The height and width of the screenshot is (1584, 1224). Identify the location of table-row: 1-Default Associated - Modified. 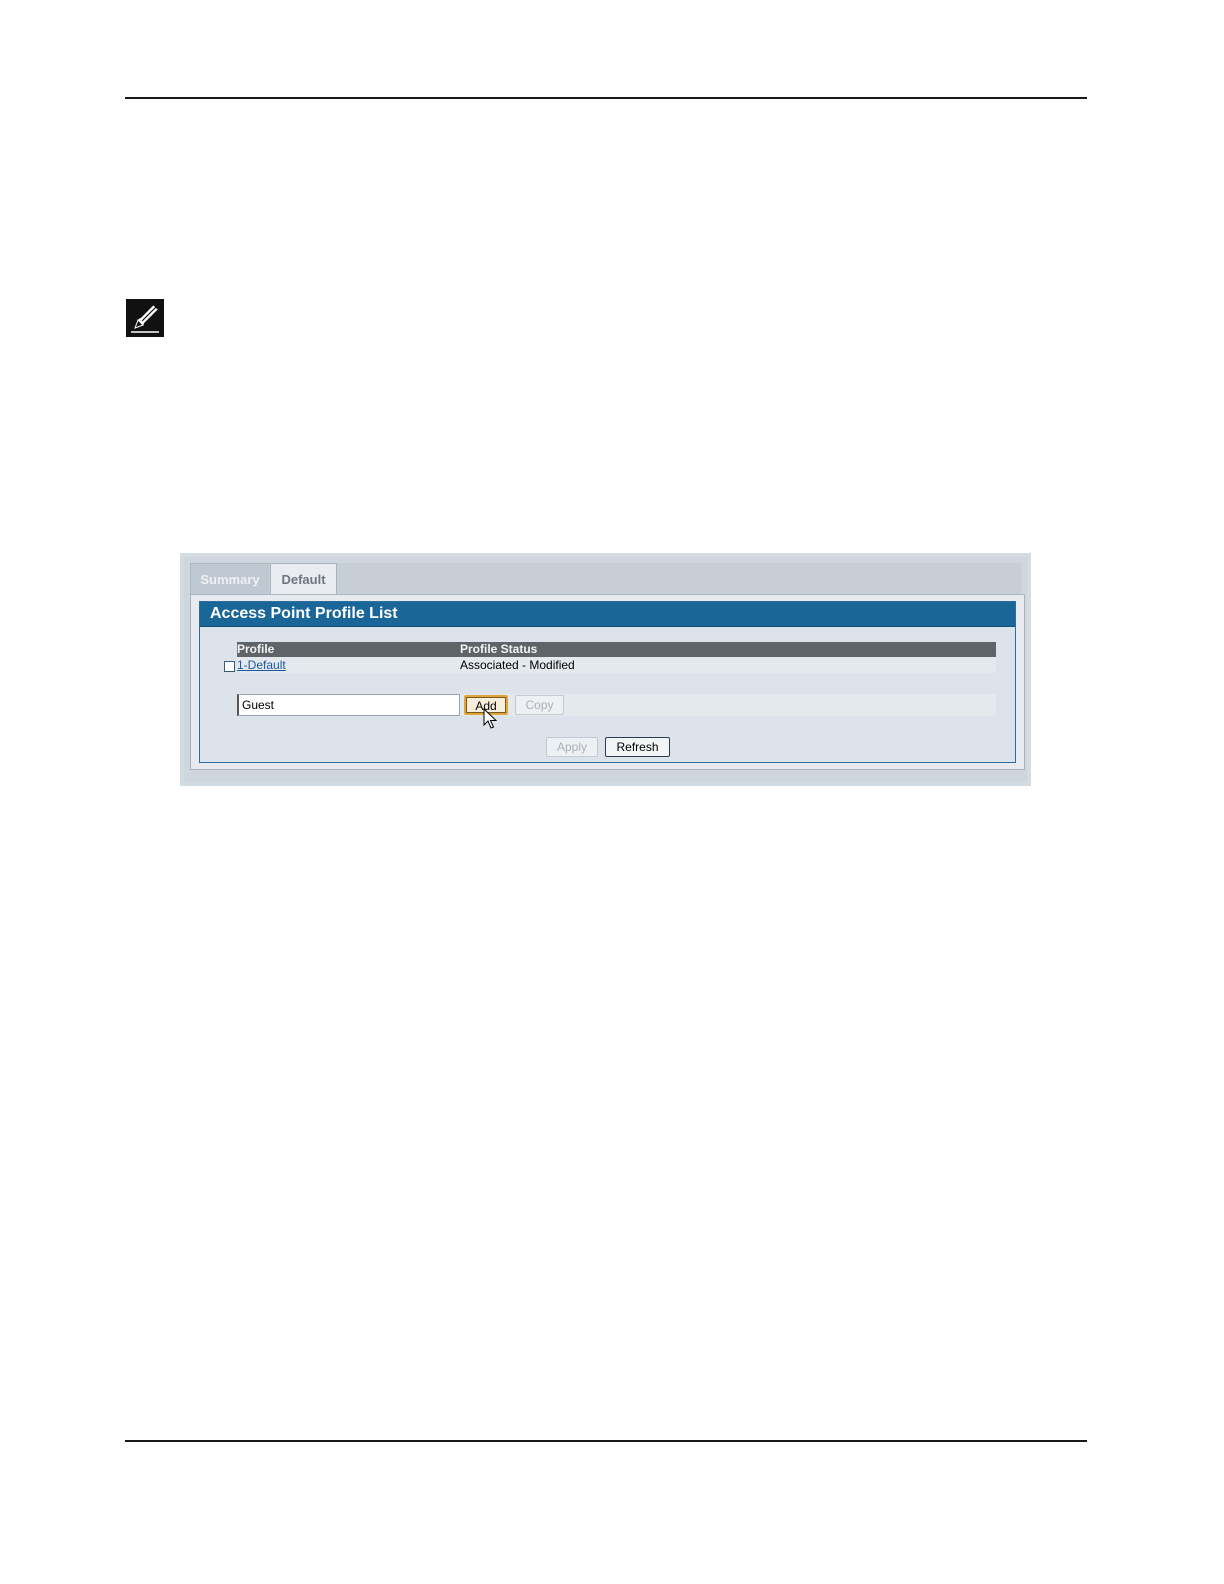
(616, 665).